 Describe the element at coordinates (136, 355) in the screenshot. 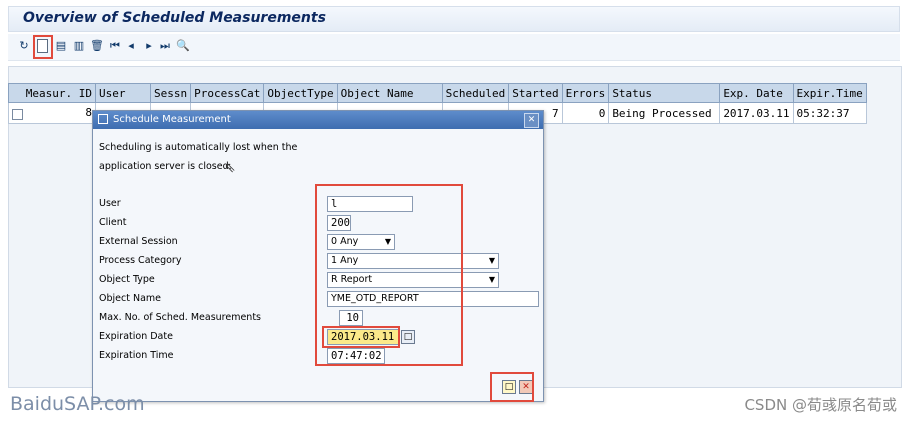

I see `label-expiration-time: Expiration Time` at that location.